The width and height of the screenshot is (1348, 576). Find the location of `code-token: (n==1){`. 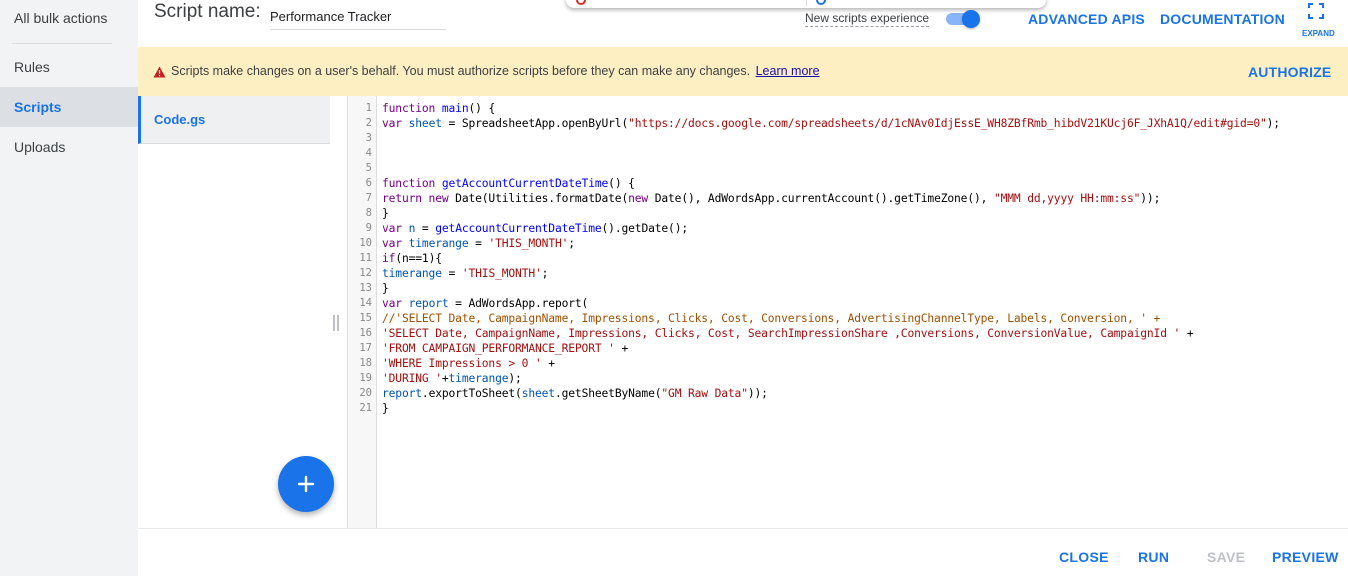

code-token: (n==1){ is located at coordinates (418, 258).